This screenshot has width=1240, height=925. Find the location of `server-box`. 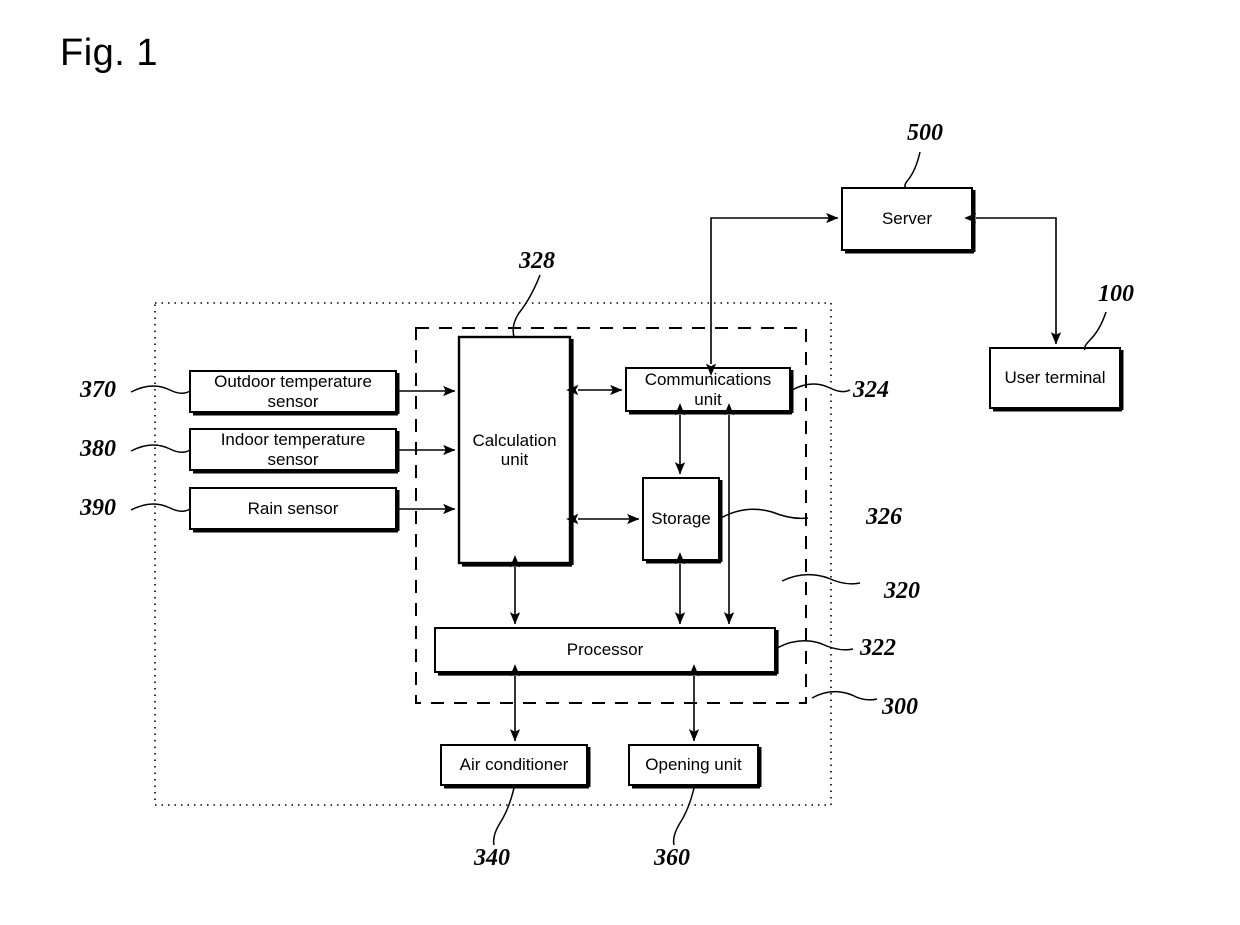

server-box is located at coordinates (908, 220).